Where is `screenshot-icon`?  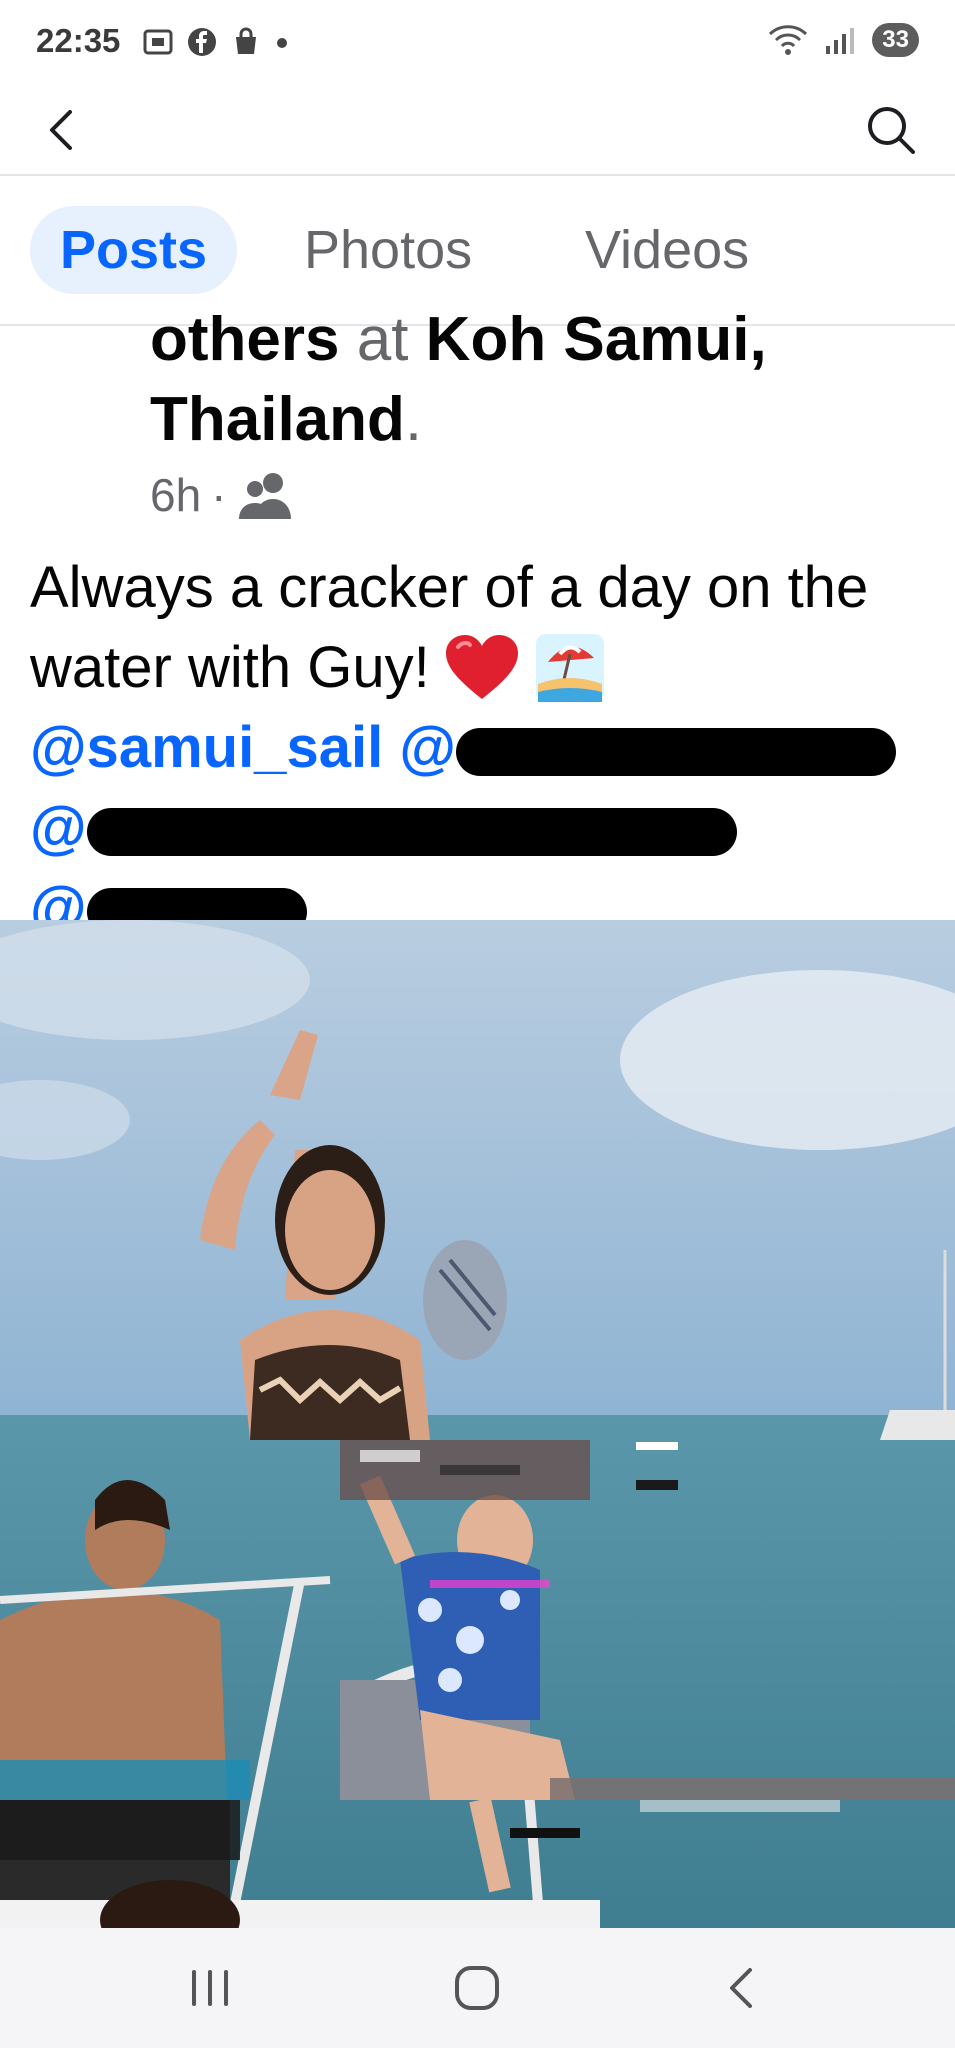 screenshot-icon is located at coordinates (158, 42).